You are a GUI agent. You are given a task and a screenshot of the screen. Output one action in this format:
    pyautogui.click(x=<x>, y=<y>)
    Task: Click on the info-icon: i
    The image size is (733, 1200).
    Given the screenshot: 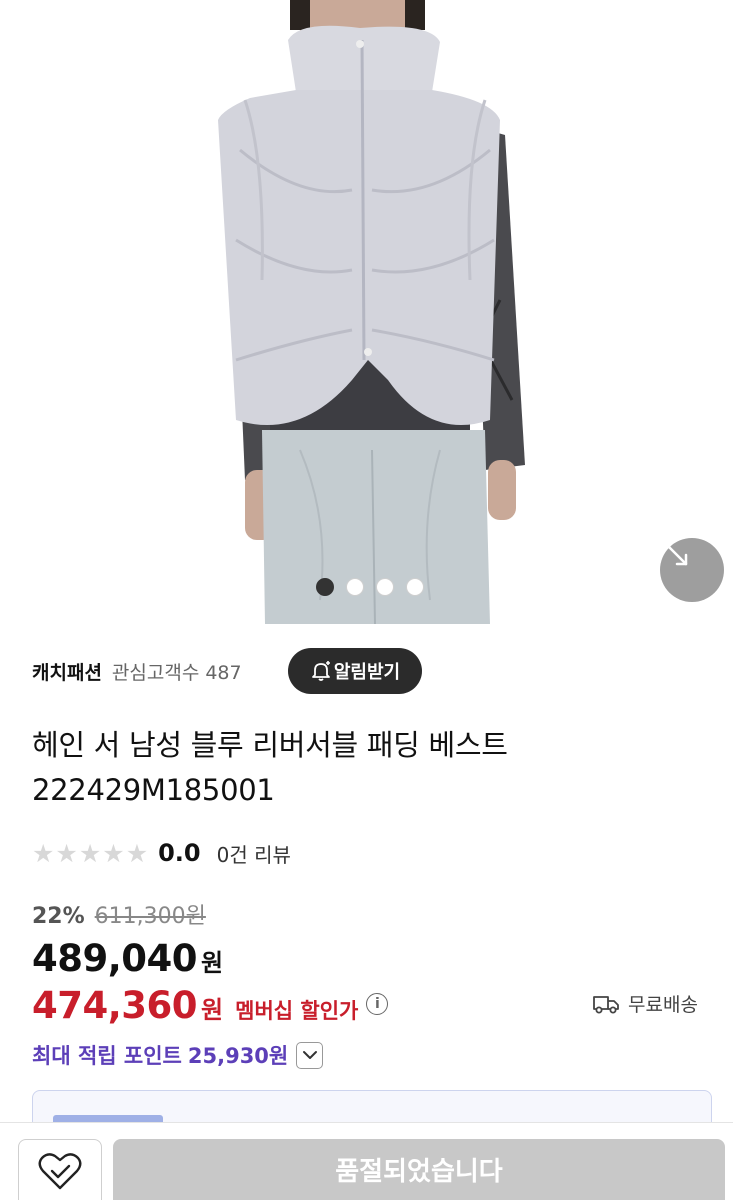 What is the action you would take?
    pyautogui.click(x=377, y=1003)
    